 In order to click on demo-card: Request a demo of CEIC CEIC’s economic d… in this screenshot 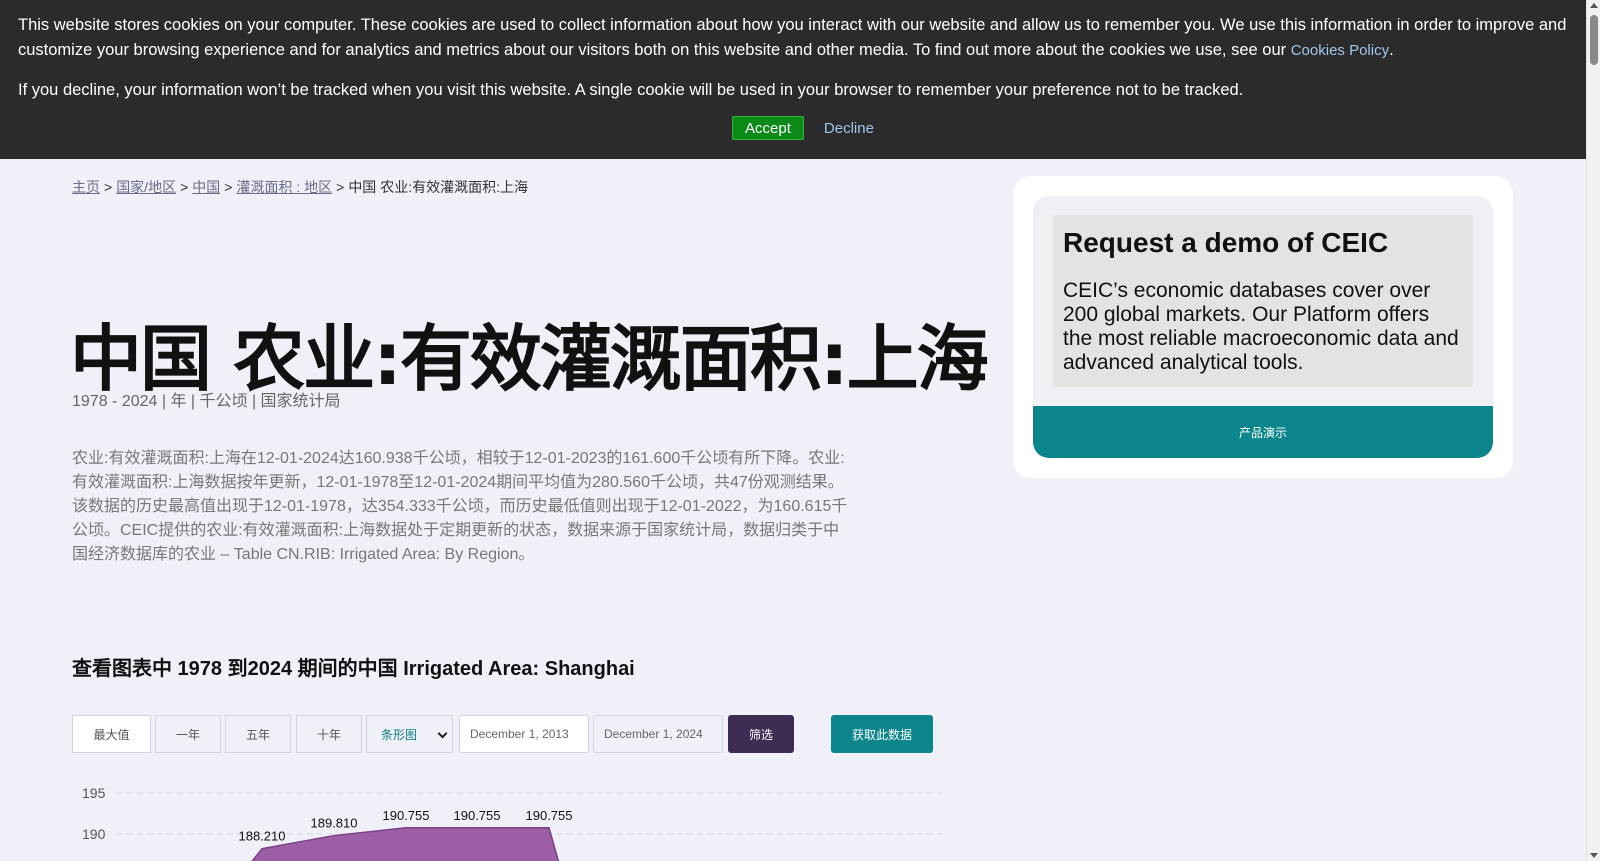, I will do `click(1263, 327)`.